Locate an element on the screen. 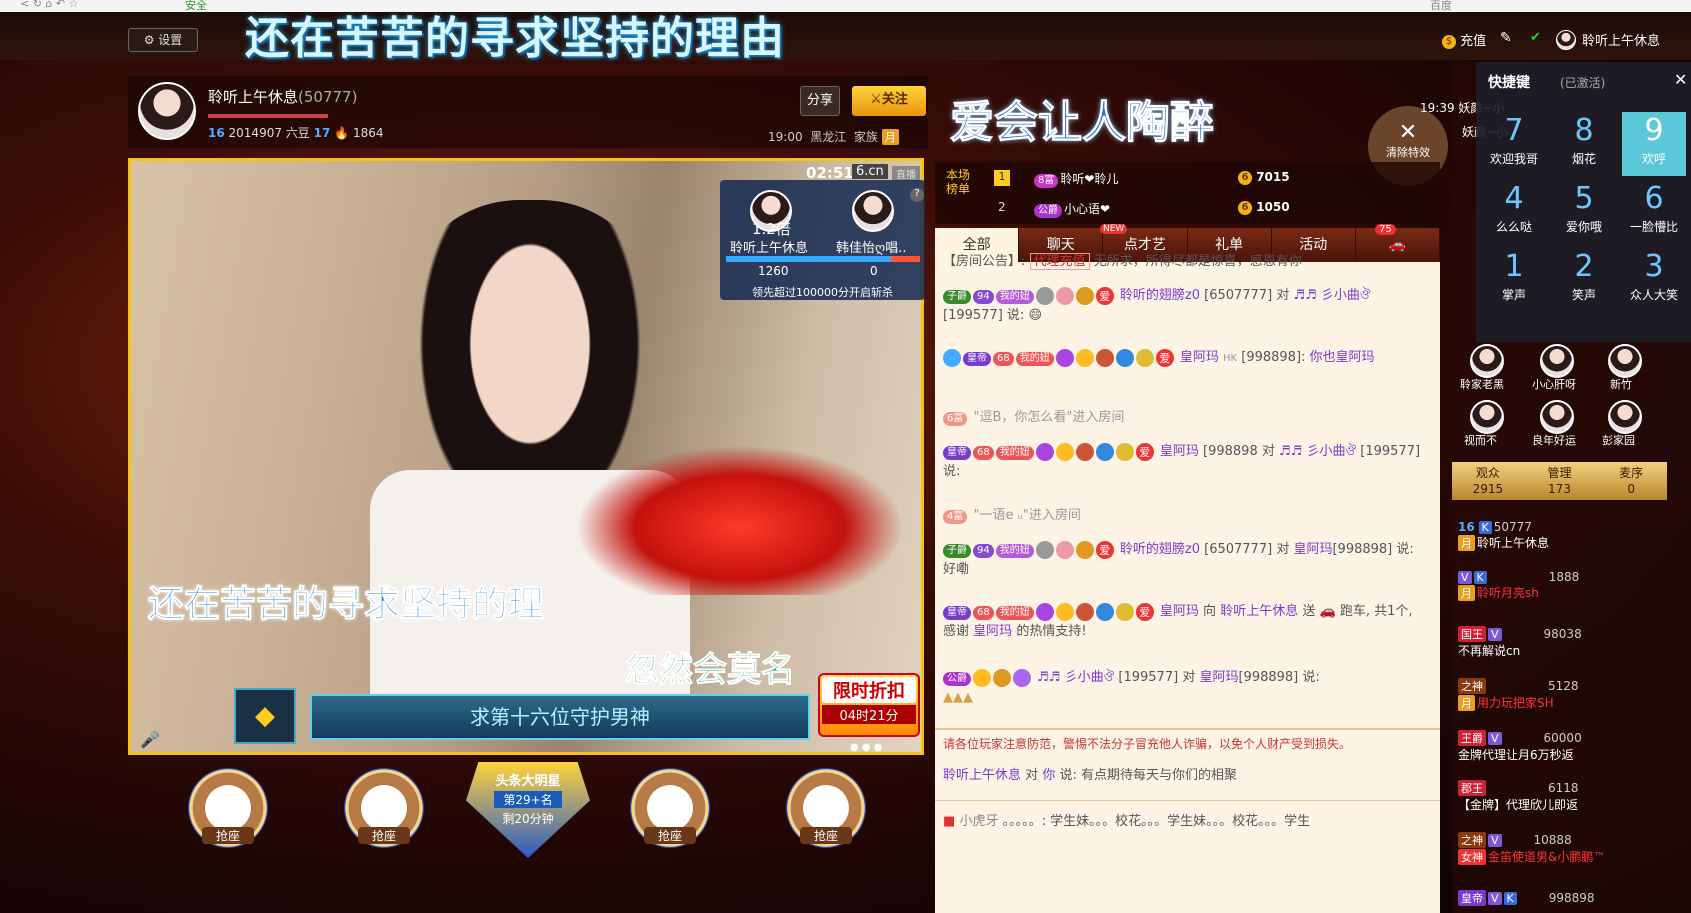  check-icon: ✔ is located at coordinates (1535, 37).